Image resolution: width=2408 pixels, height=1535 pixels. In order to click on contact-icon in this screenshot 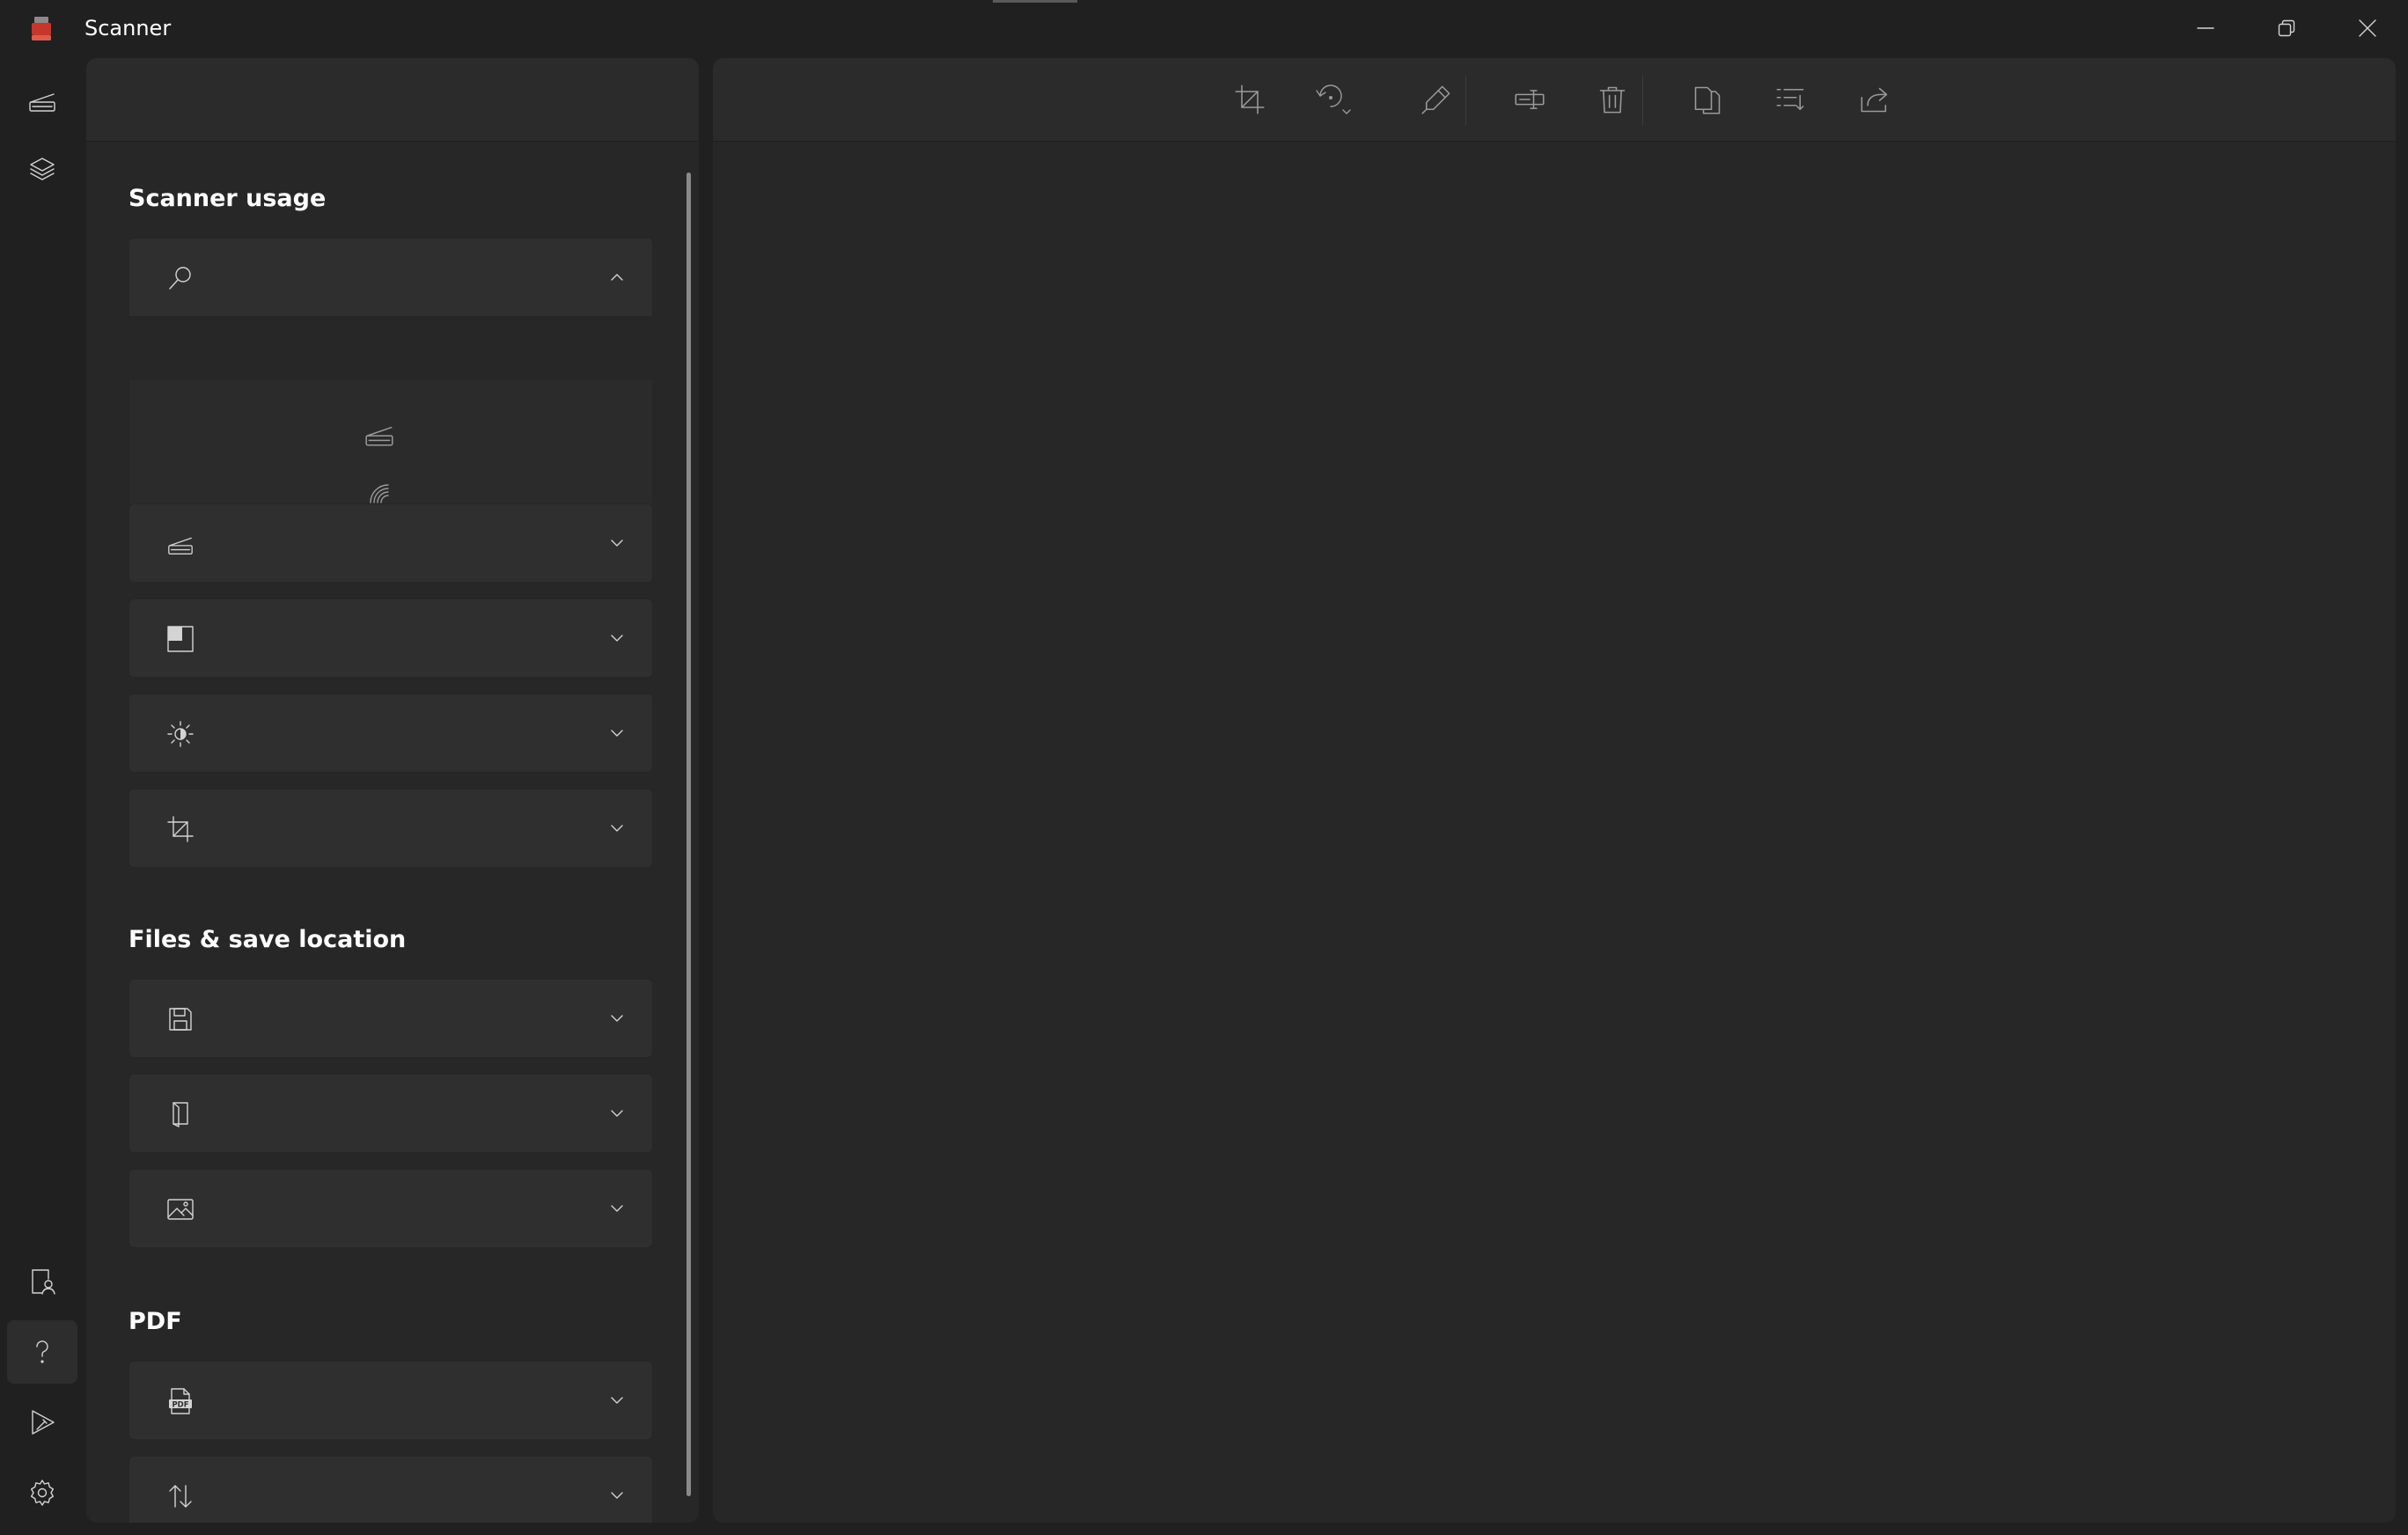, I will do `click(43, 1282)`.